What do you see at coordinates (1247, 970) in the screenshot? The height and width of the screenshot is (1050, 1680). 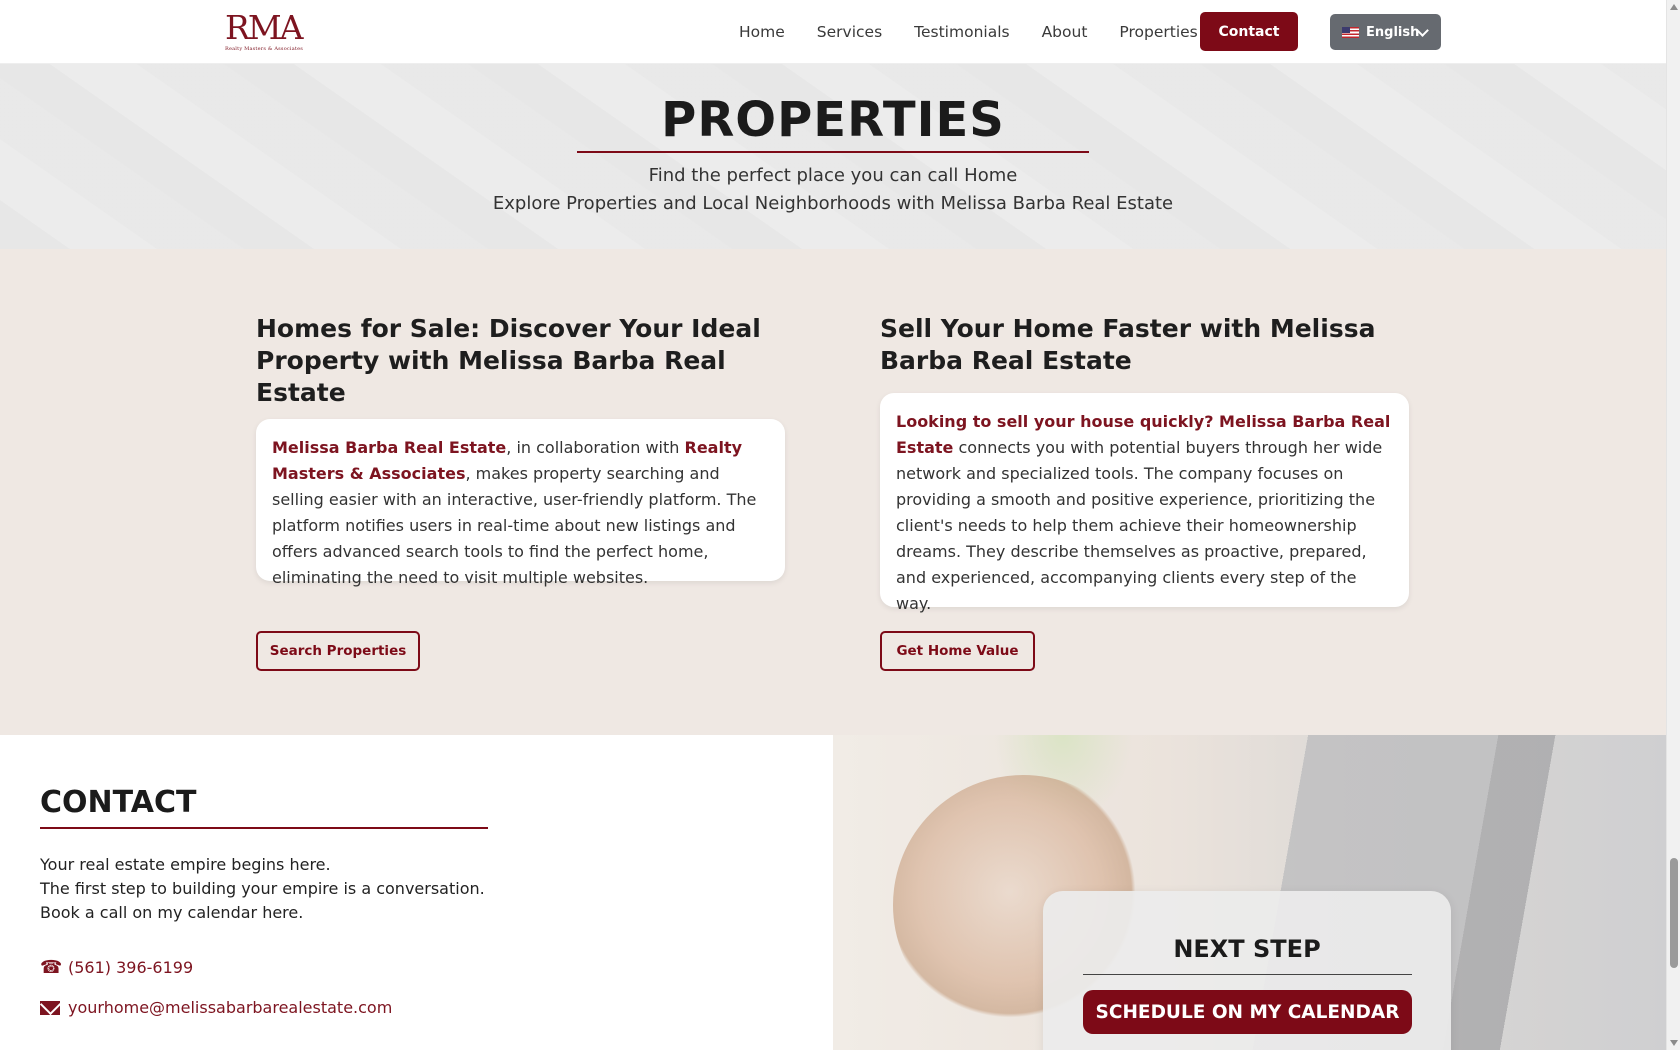 I see `next-step-card: NEXT STEP SCHEDULE ON MY CALENDAR` at bounding box center [1247, 970].